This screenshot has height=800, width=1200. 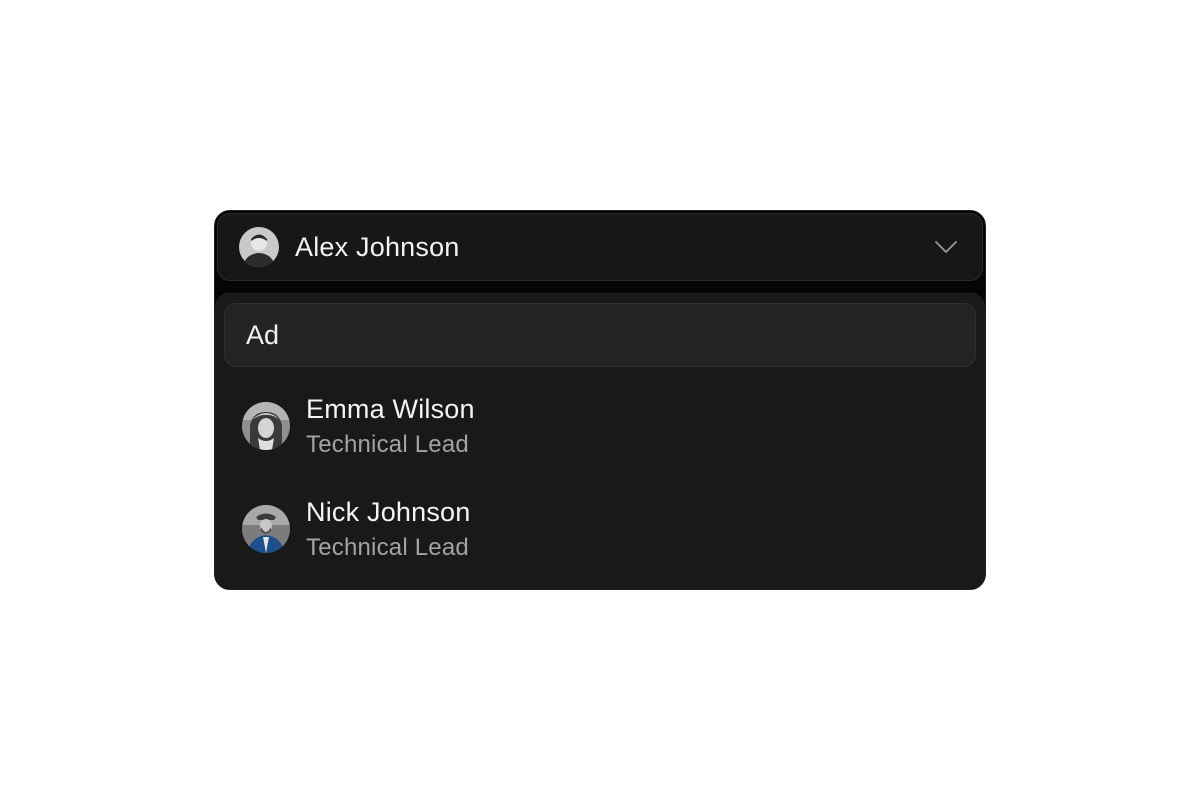 I want to click on selected-user-name: Alex Johnson, so click(x=377, y=246).